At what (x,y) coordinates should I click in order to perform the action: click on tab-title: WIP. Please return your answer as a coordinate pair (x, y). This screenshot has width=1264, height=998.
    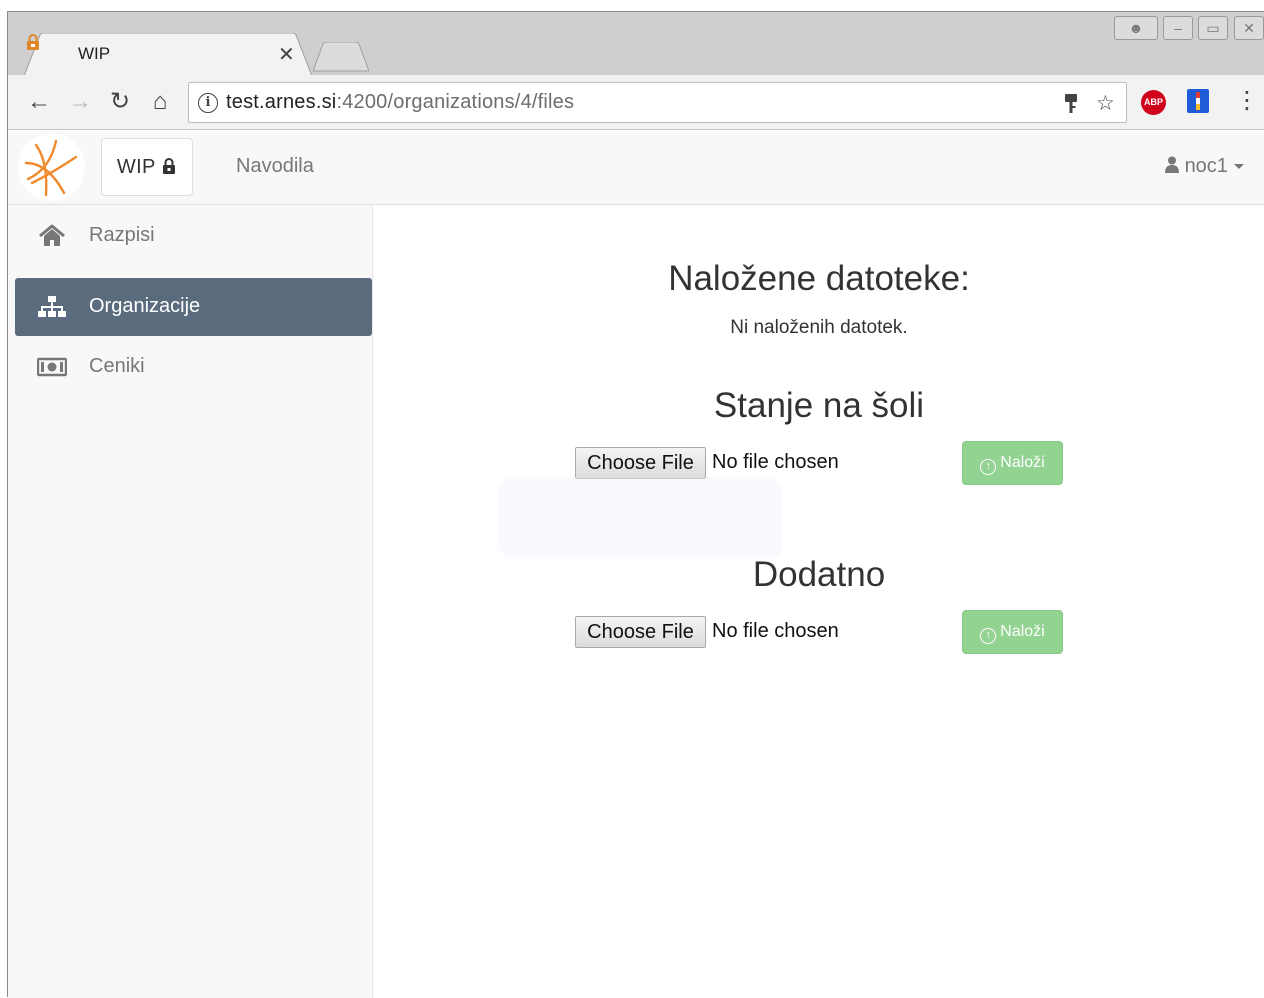
    Looking at the image, I should click on (94, 53).